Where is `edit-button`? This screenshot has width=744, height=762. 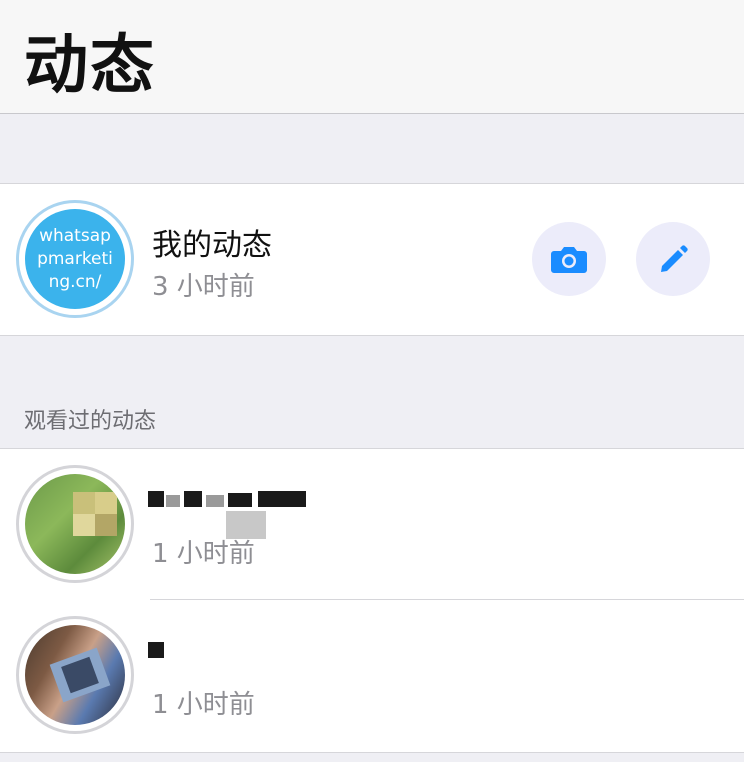 edit-button is located at coordinates (673, 259).